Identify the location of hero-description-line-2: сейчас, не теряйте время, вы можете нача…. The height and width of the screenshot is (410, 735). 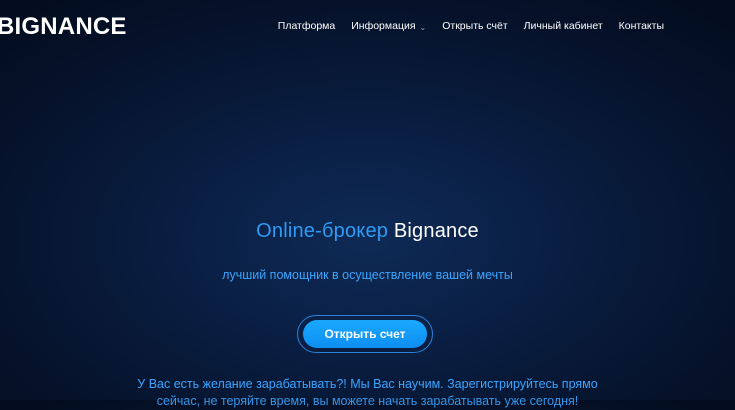
(367, 401).